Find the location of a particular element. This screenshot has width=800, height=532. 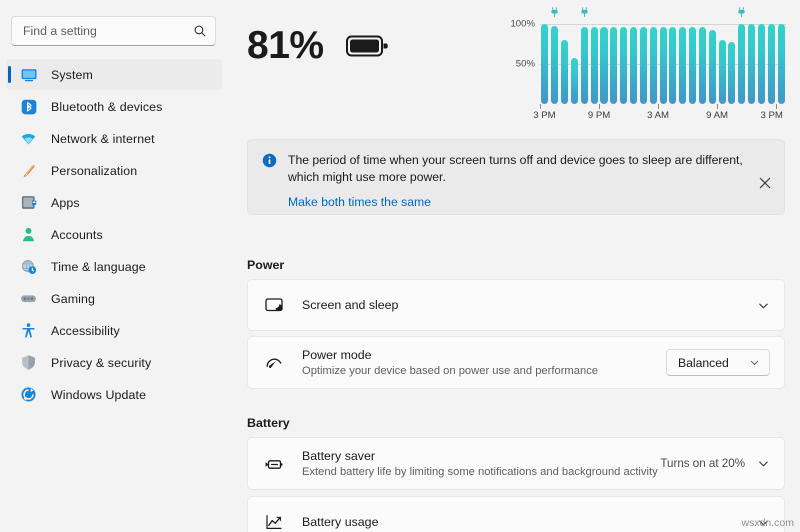

chart-x-axis: 3 PM 9 PM 3 AM 9 AM 3 PM is located at coordinates (659, 112).